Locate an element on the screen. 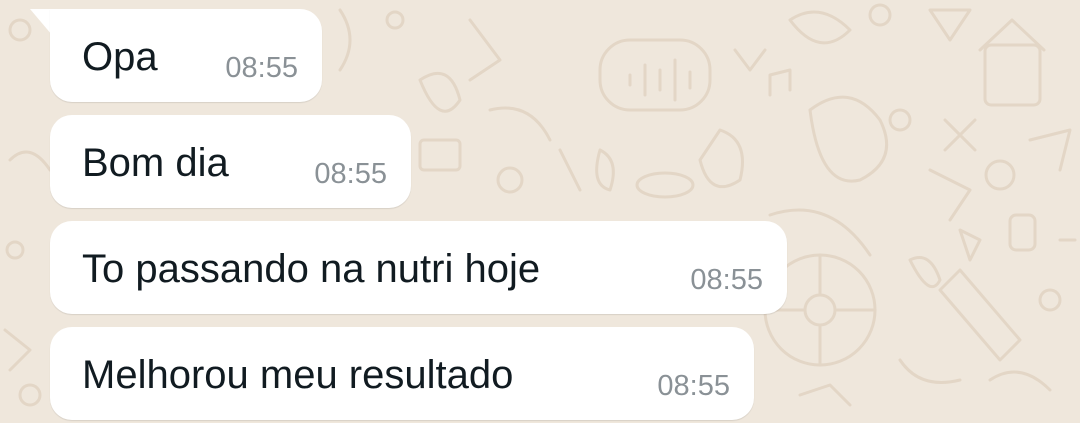 The image size is (1080, 423). message-text: Bom dia is located at coordinates (155, 163).